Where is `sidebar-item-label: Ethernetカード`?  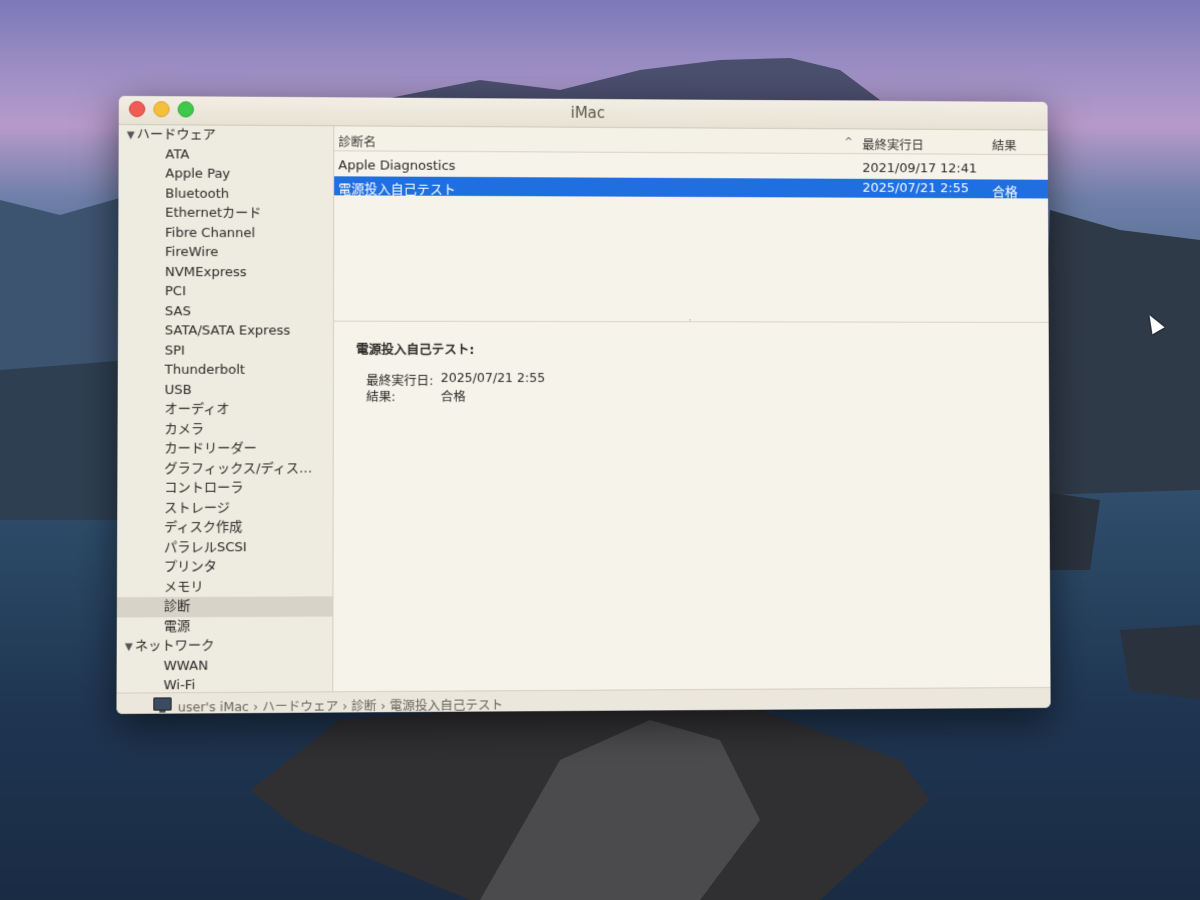
sidebar-item-label: Ethernetカード is located at coordinates (213, 213).